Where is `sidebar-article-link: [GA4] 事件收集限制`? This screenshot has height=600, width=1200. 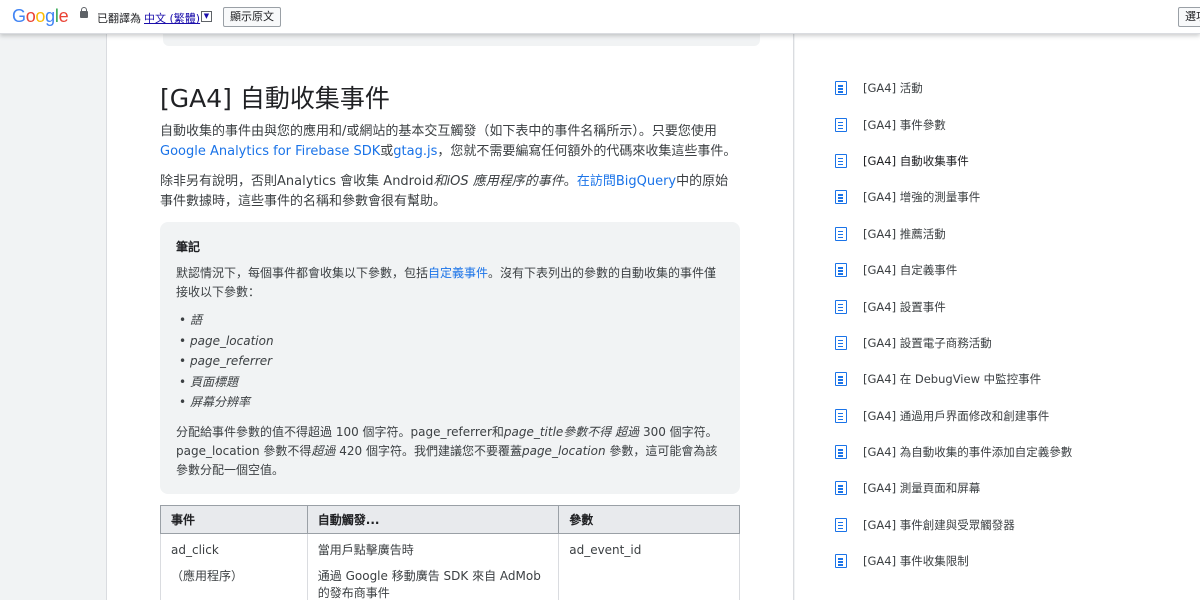 sidebar-article-link: [GA4] 事件收集限制 is located at coordinates (953, 561).